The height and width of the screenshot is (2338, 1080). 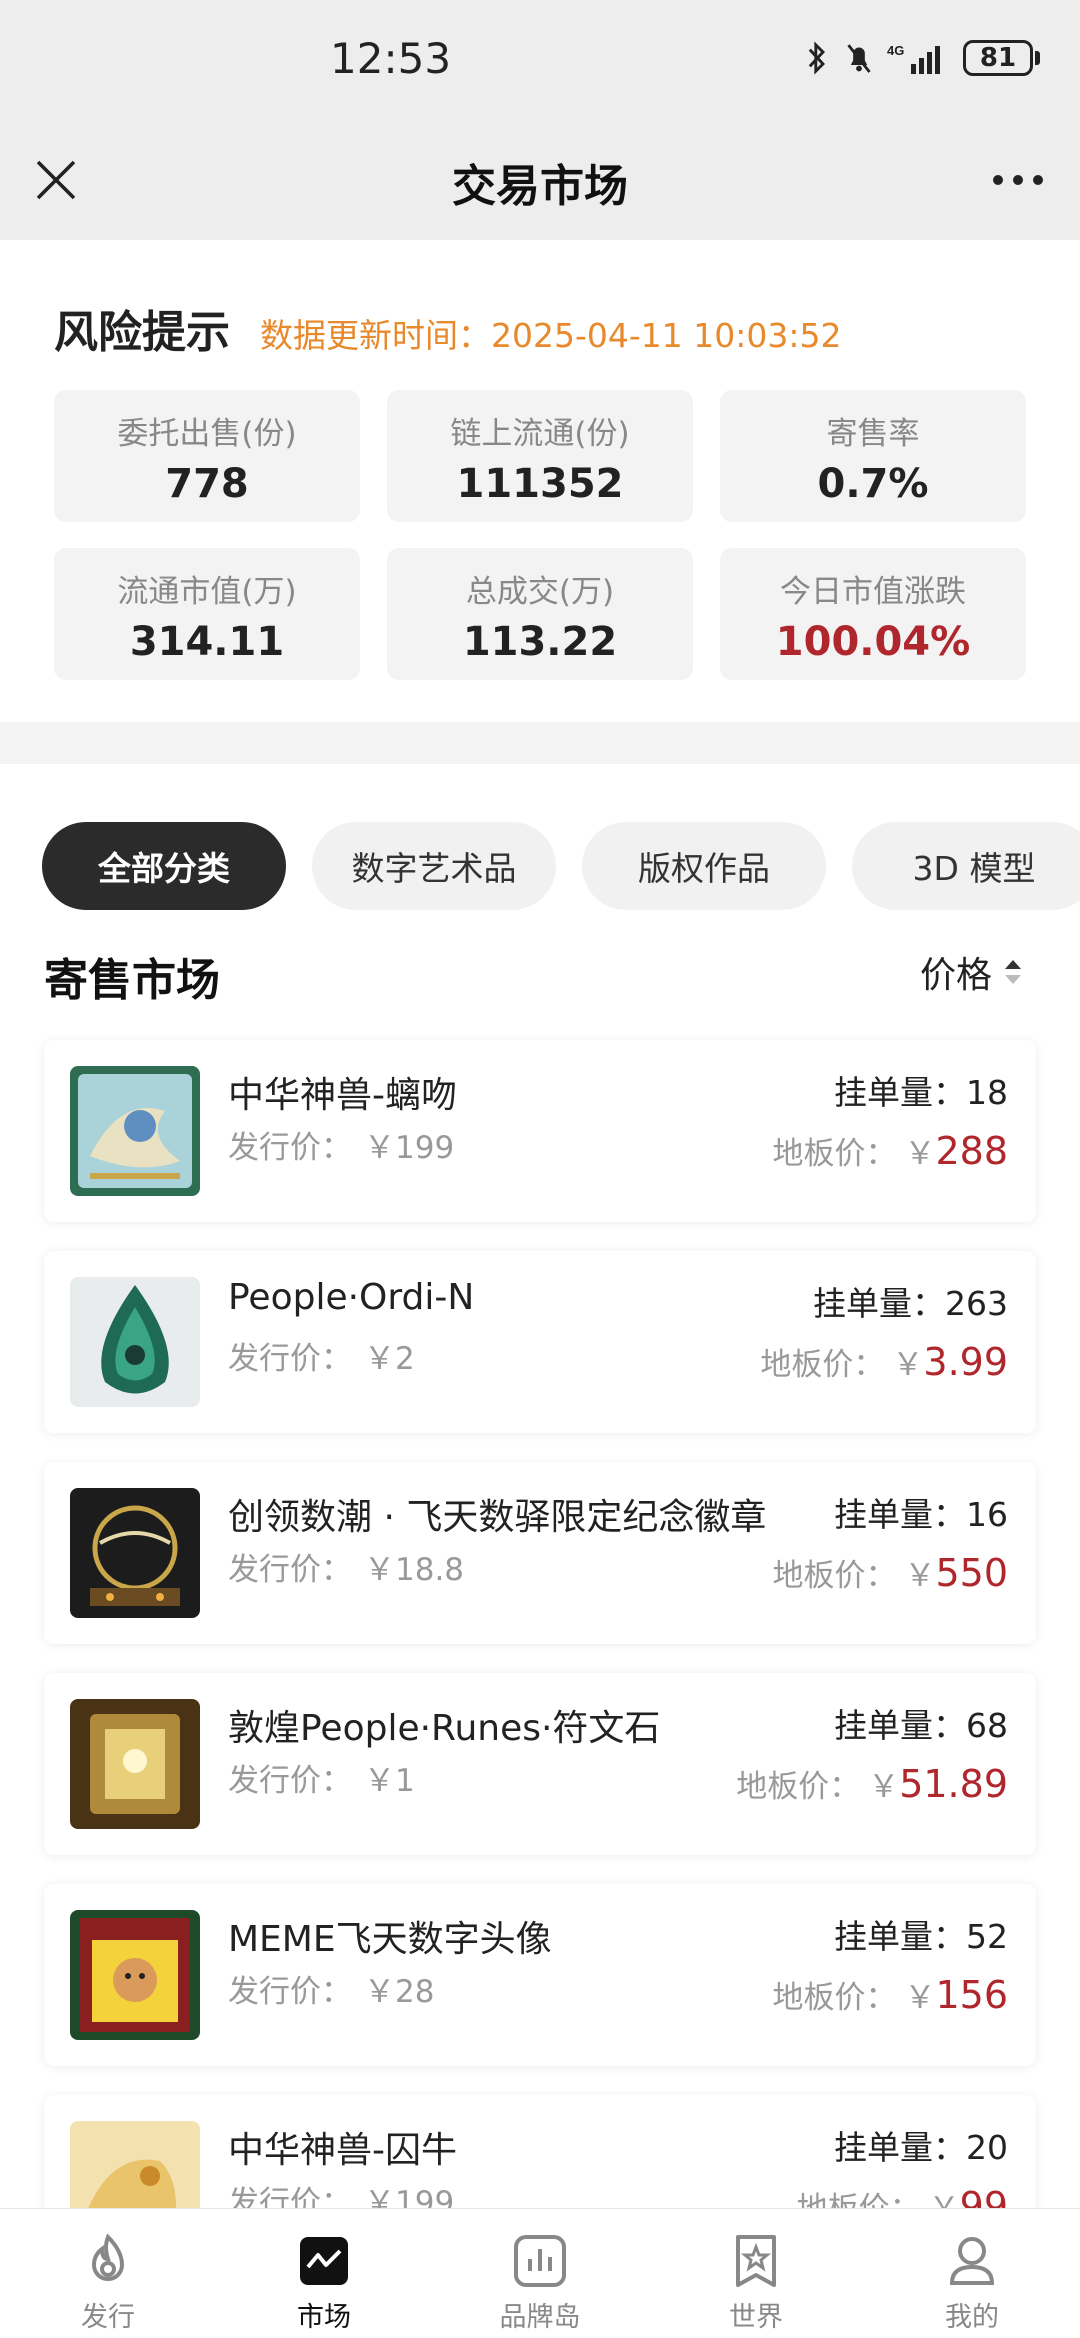 What do you see at coordinates (890, 1995) in the screenshot?
I see `floor-price: 地板价： ￥156` at bounding box center [890, 1995].